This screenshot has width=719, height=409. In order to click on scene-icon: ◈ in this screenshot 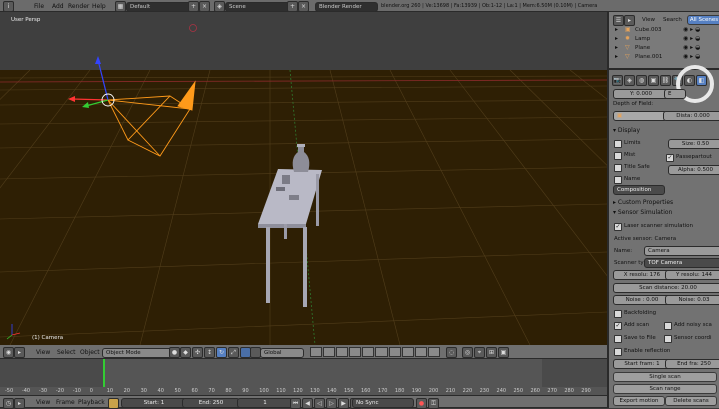, I will do `click(219, 6)`.